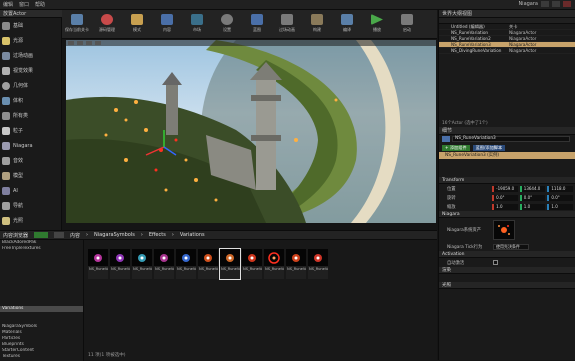  I want to click on minimize-button, so click(545, 4).